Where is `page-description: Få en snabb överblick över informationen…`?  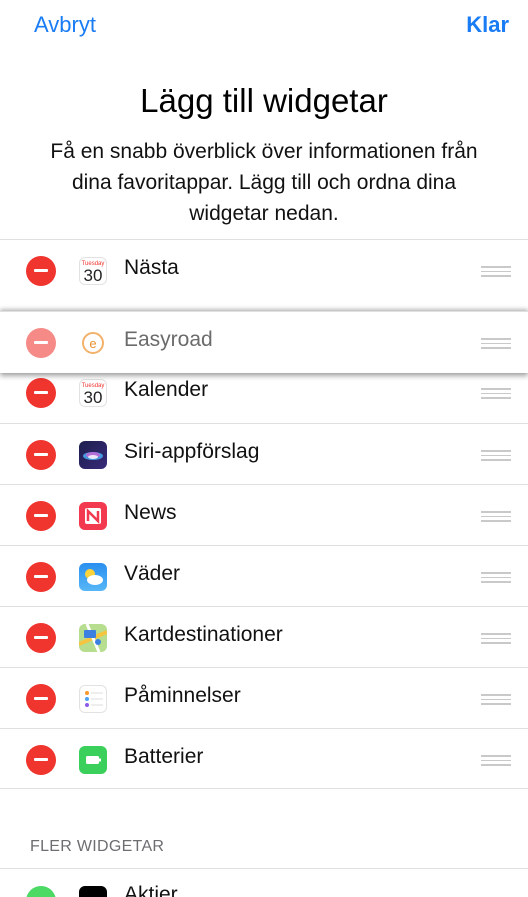 page-description: Få en snabb överblick över informationen… is located at coordinates (264, 182).